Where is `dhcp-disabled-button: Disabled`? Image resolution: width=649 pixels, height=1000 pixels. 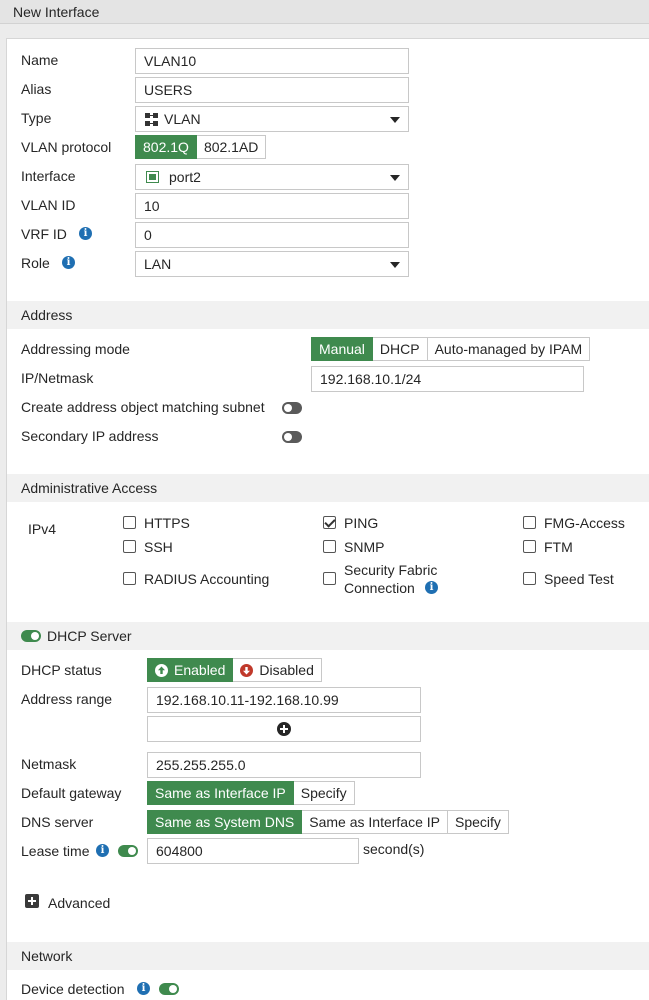 dhcp-disabled-button: Disabled is located at coordinates (277, 670).